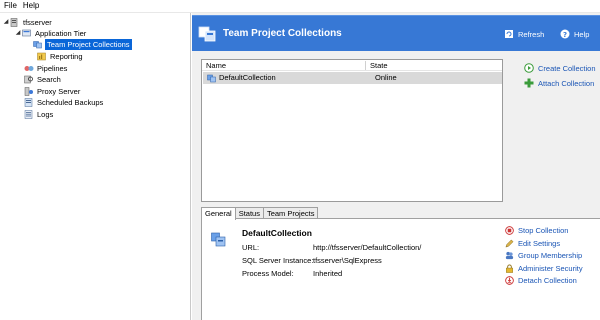 The width and height of the screenshot is (600, 320). Describe the element at coordinates (550, 255) in the screenshot. I see `group-membership-label: Group Membership` at that location.